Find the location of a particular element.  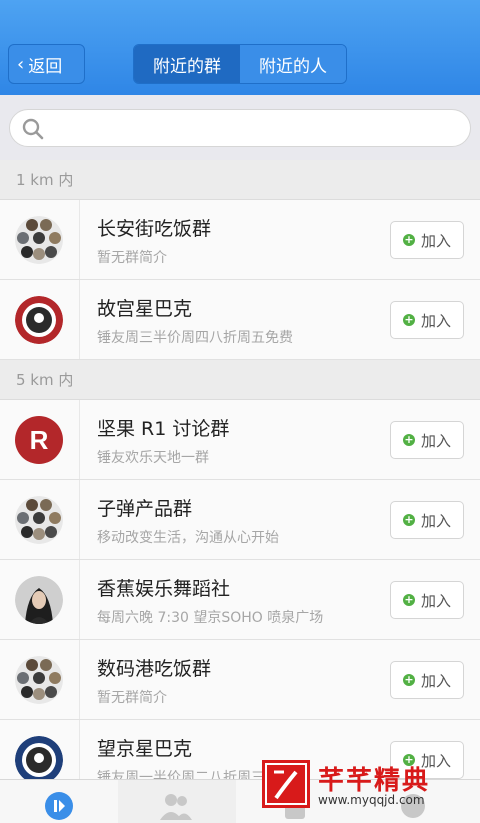

back-button-label: 返回 is located at coordinates (45, 66).